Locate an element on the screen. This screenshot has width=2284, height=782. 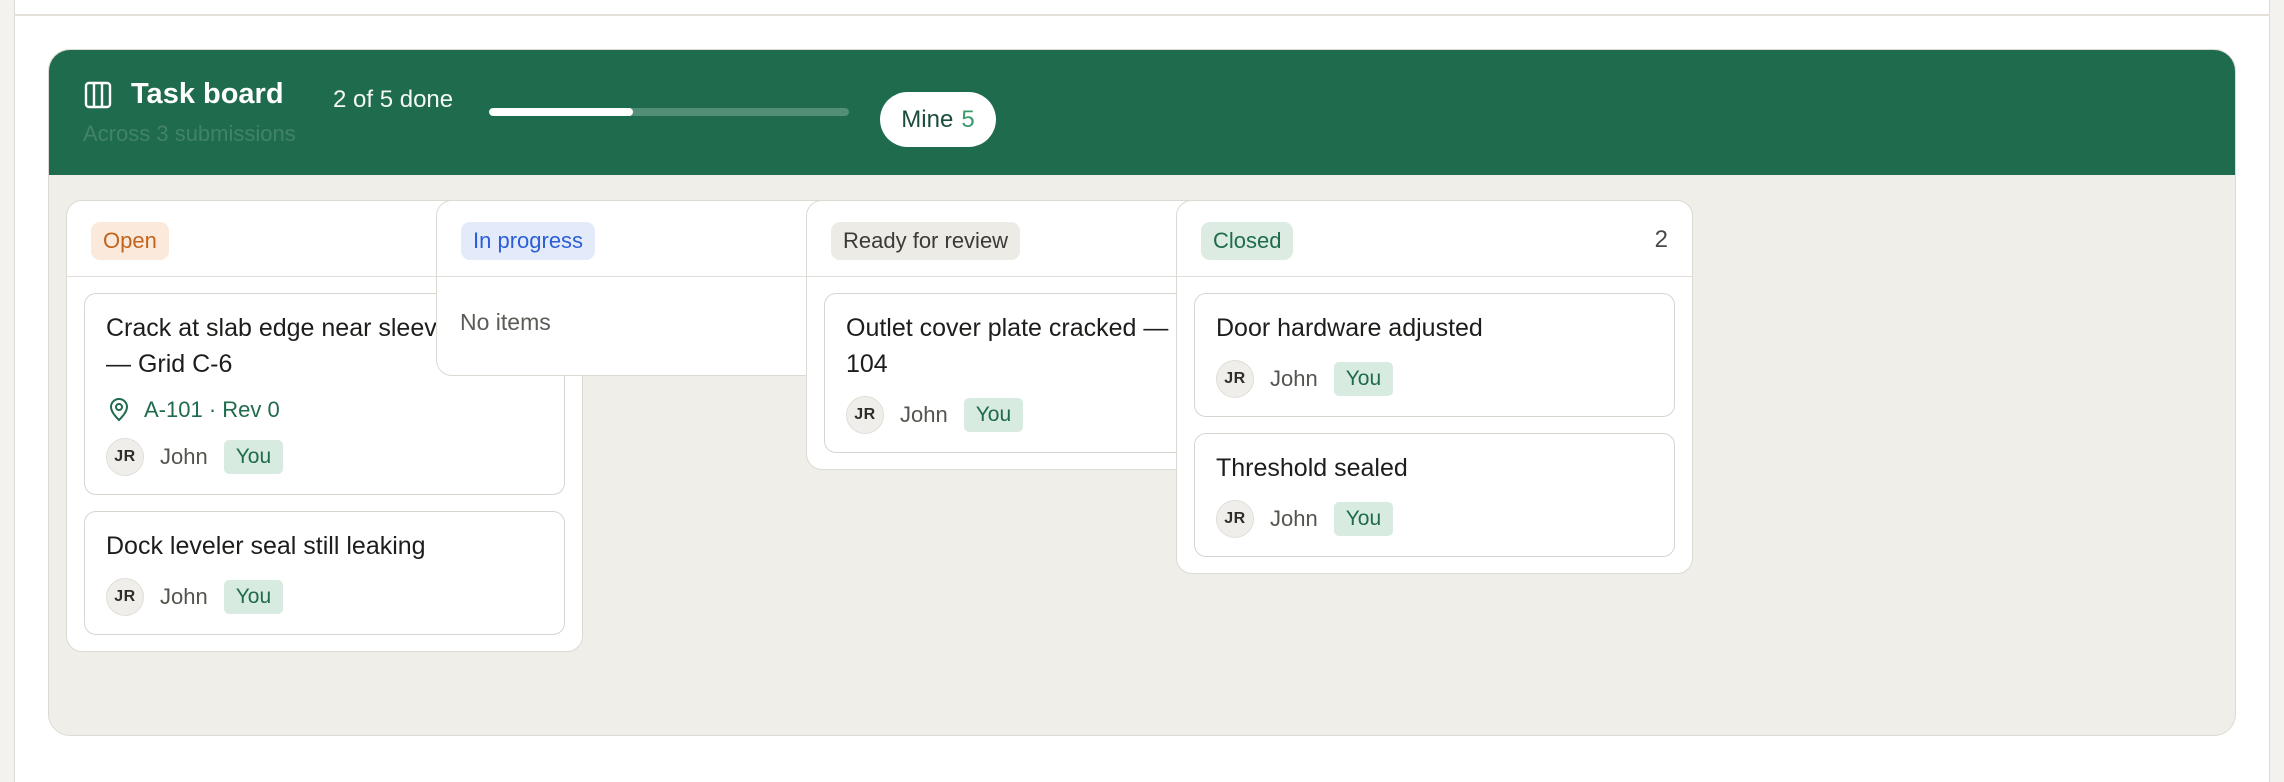
mine-filter-label: Mine is located at coordinates (927, 119).